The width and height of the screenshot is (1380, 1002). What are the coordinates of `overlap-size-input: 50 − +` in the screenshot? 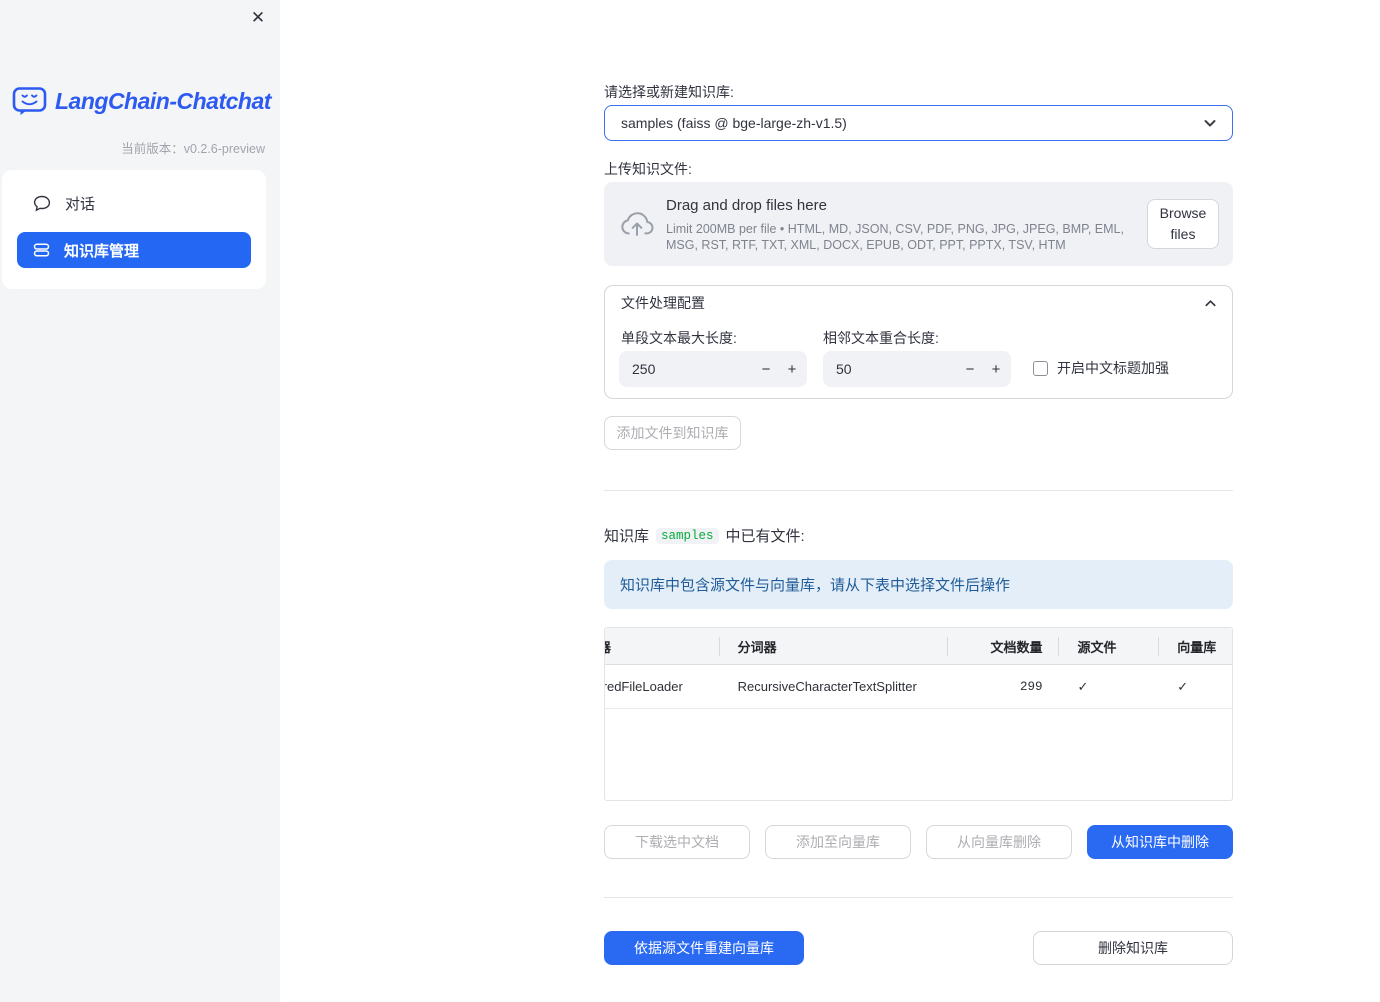 It's located at (917, 369).